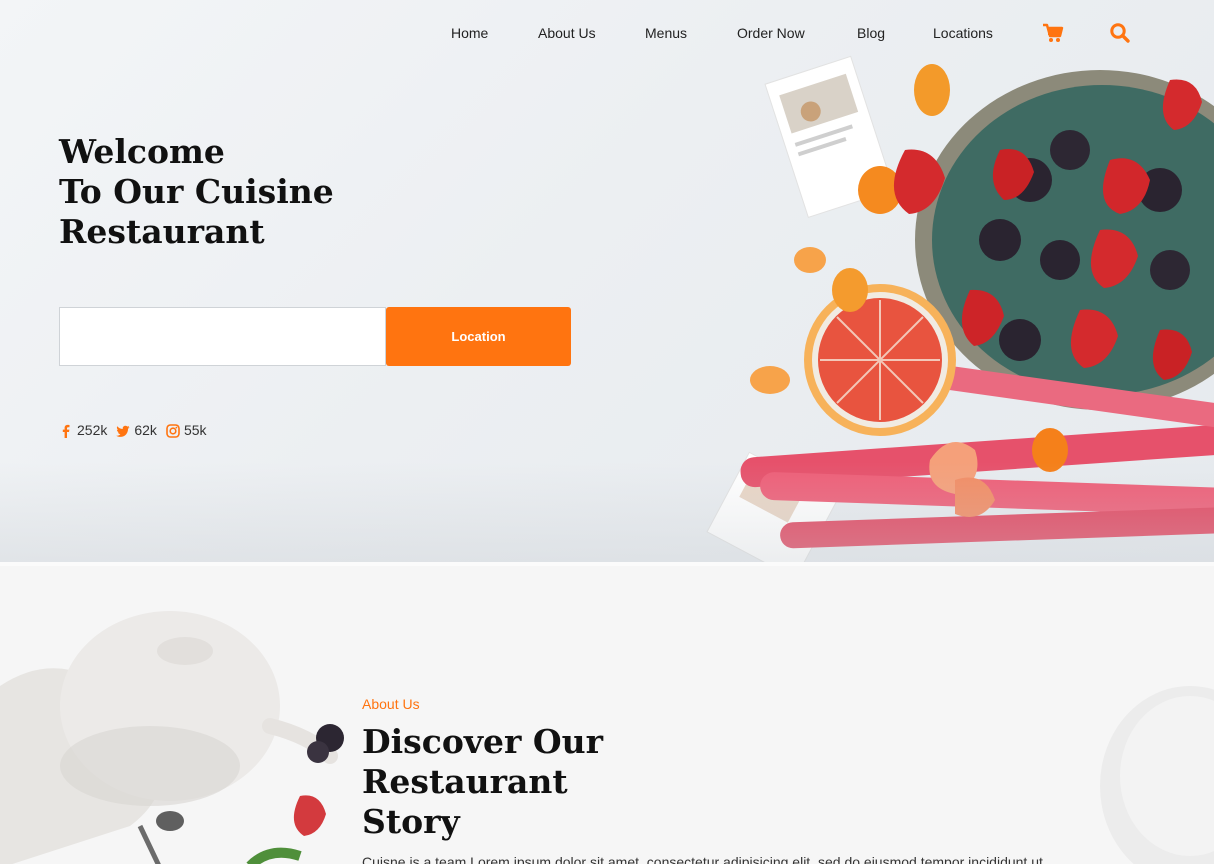 The height and width of the screenshot is (864, 1214). Describe the element at coordinates (1120, 33) in the screenshot. I see `search-icon` at that location.